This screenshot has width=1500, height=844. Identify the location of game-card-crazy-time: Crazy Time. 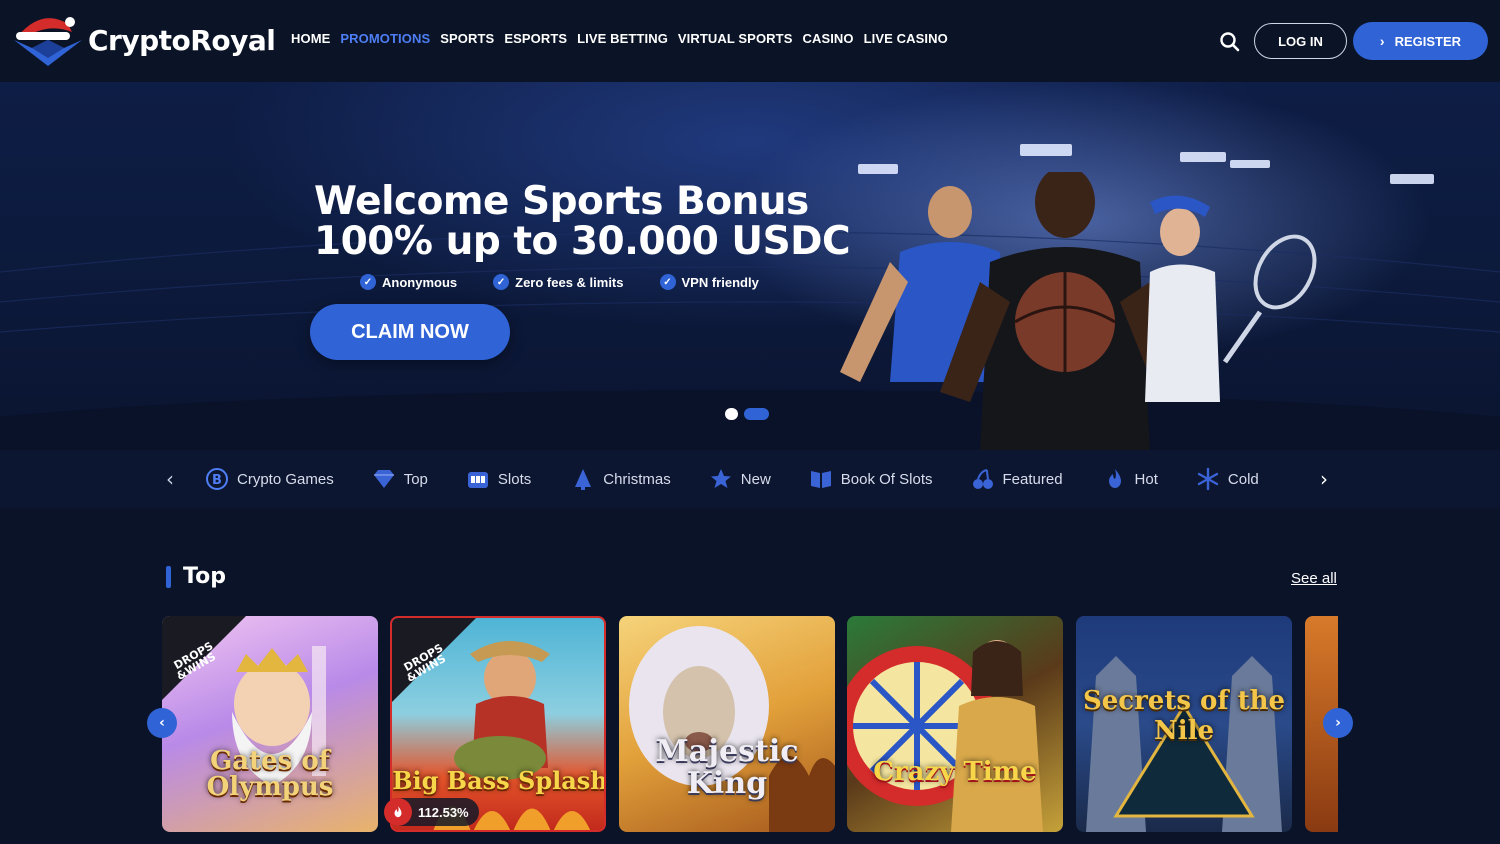
(955, 724).